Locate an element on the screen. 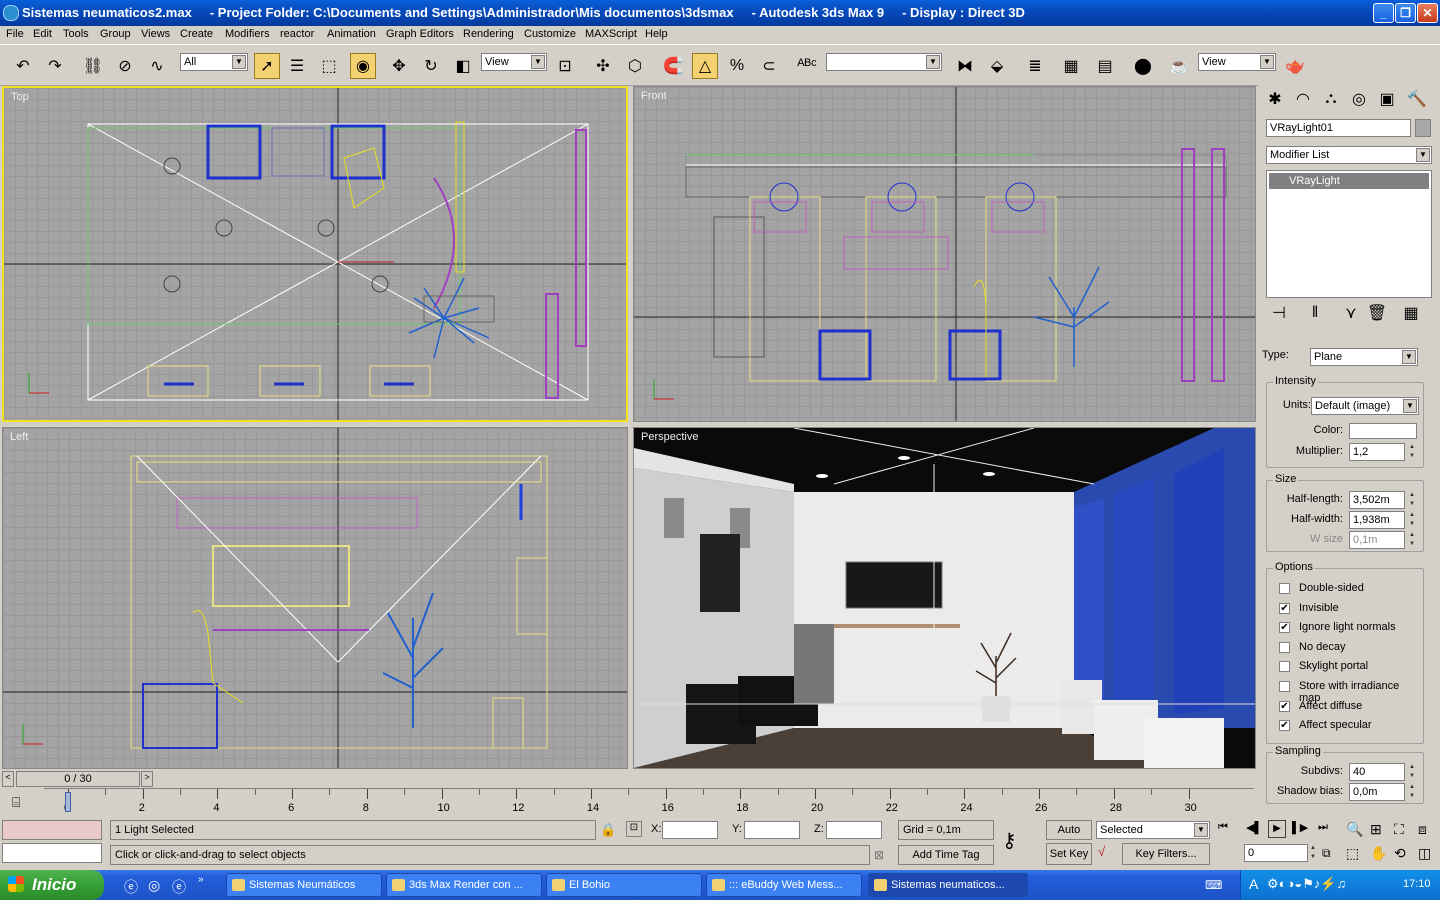 The image size is (1440, 900). tray-app-icons: ⚙◐◑◒⚑♪⚡♫ is located at coordinates (1306, 884).